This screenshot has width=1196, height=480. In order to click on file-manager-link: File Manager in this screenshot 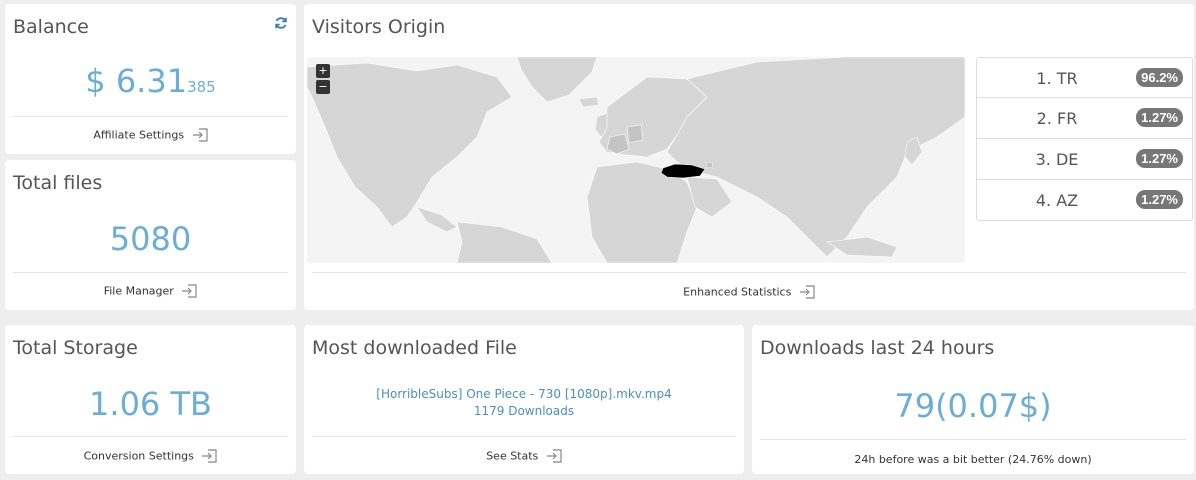, I will do `click(150, 291)`.